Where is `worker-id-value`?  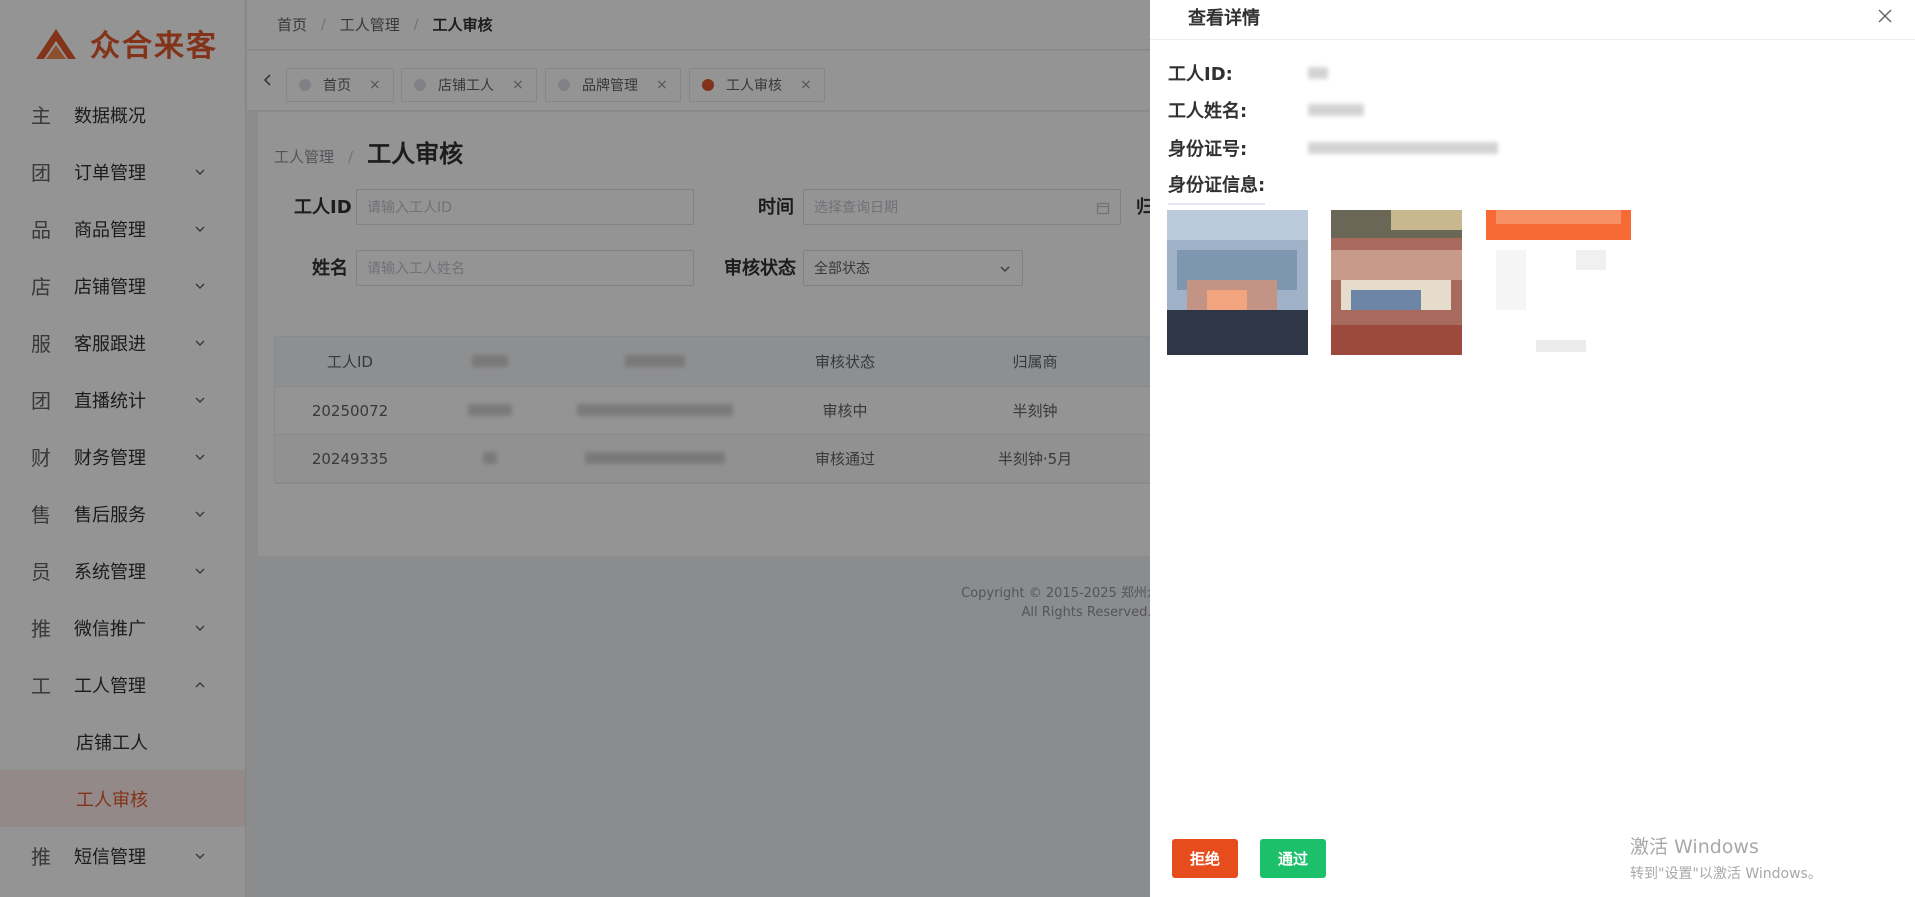
worker-id-value is located at coordinates (1318, 73).